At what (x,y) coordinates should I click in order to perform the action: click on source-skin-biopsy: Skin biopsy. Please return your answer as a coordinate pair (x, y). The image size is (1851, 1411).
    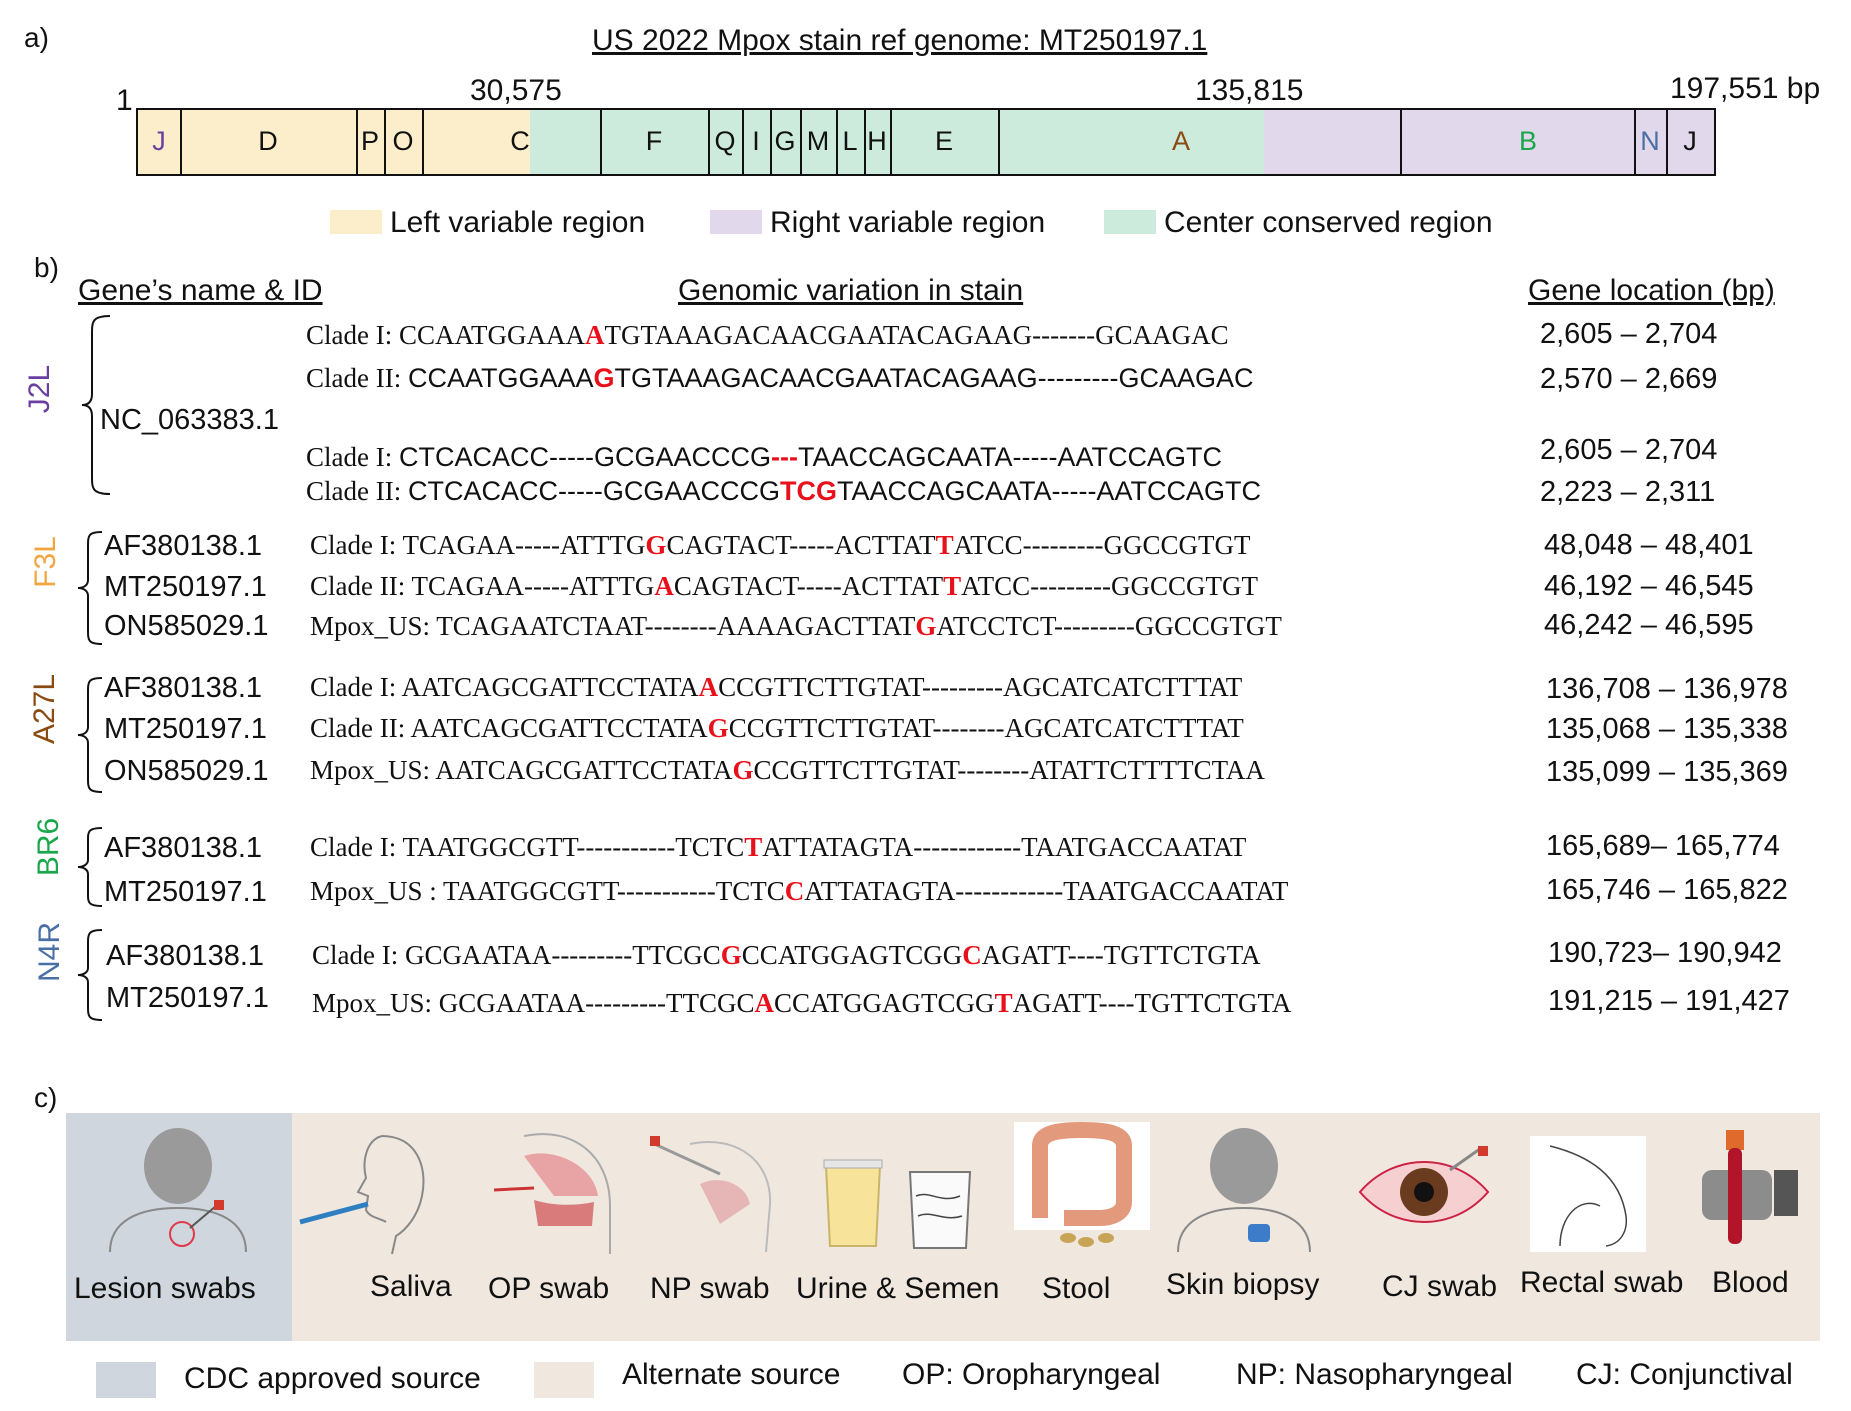
    Looking at the image, I should click on (1243, 1284).